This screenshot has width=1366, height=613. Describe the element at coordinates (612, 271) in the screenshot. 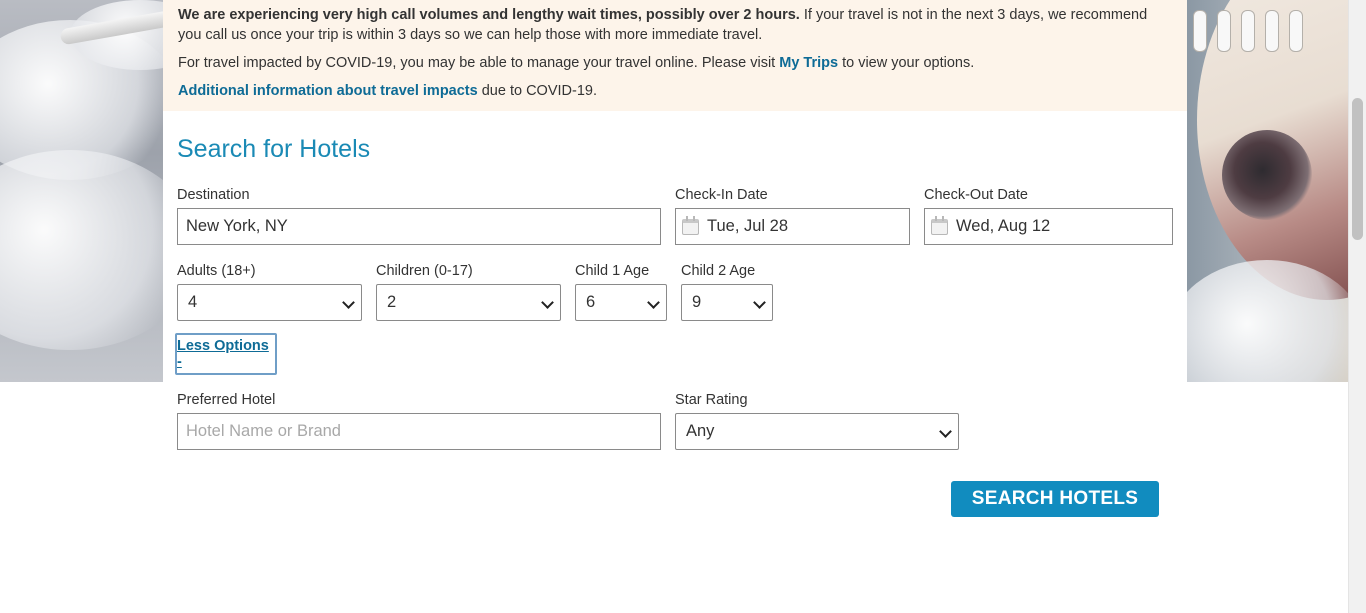

I see `child1-age-label: Child 1 Age` at that location.